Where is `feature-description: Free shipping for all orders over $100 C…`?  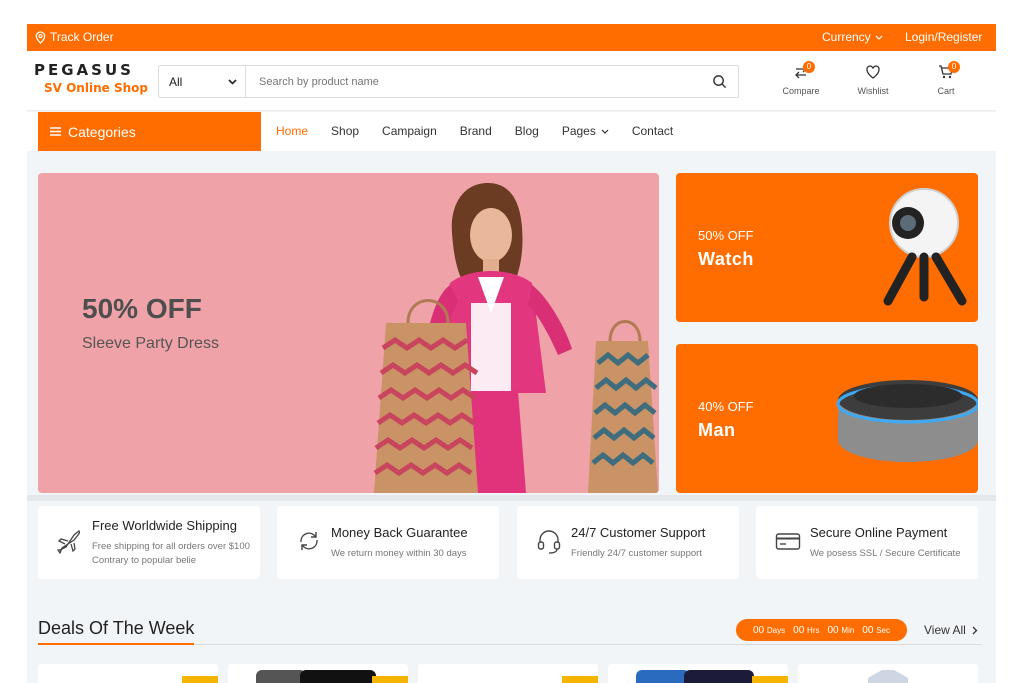 feature-description: Free shipping for all orders over $100 C… is located at coordinates (171, 553).